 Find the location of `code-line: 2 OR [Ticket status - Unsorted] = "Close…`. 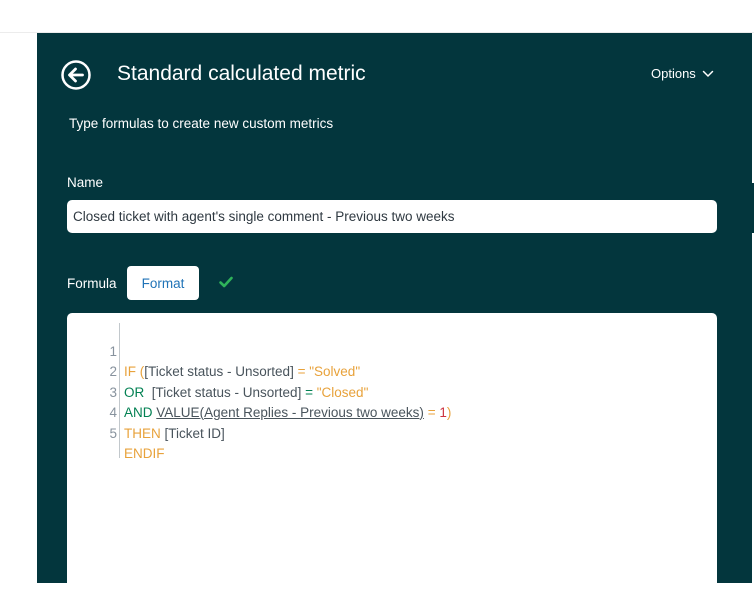

code-line: 2 OR [Ticket status - Unsorted] = "Close… is located at coordinates (392, 371).